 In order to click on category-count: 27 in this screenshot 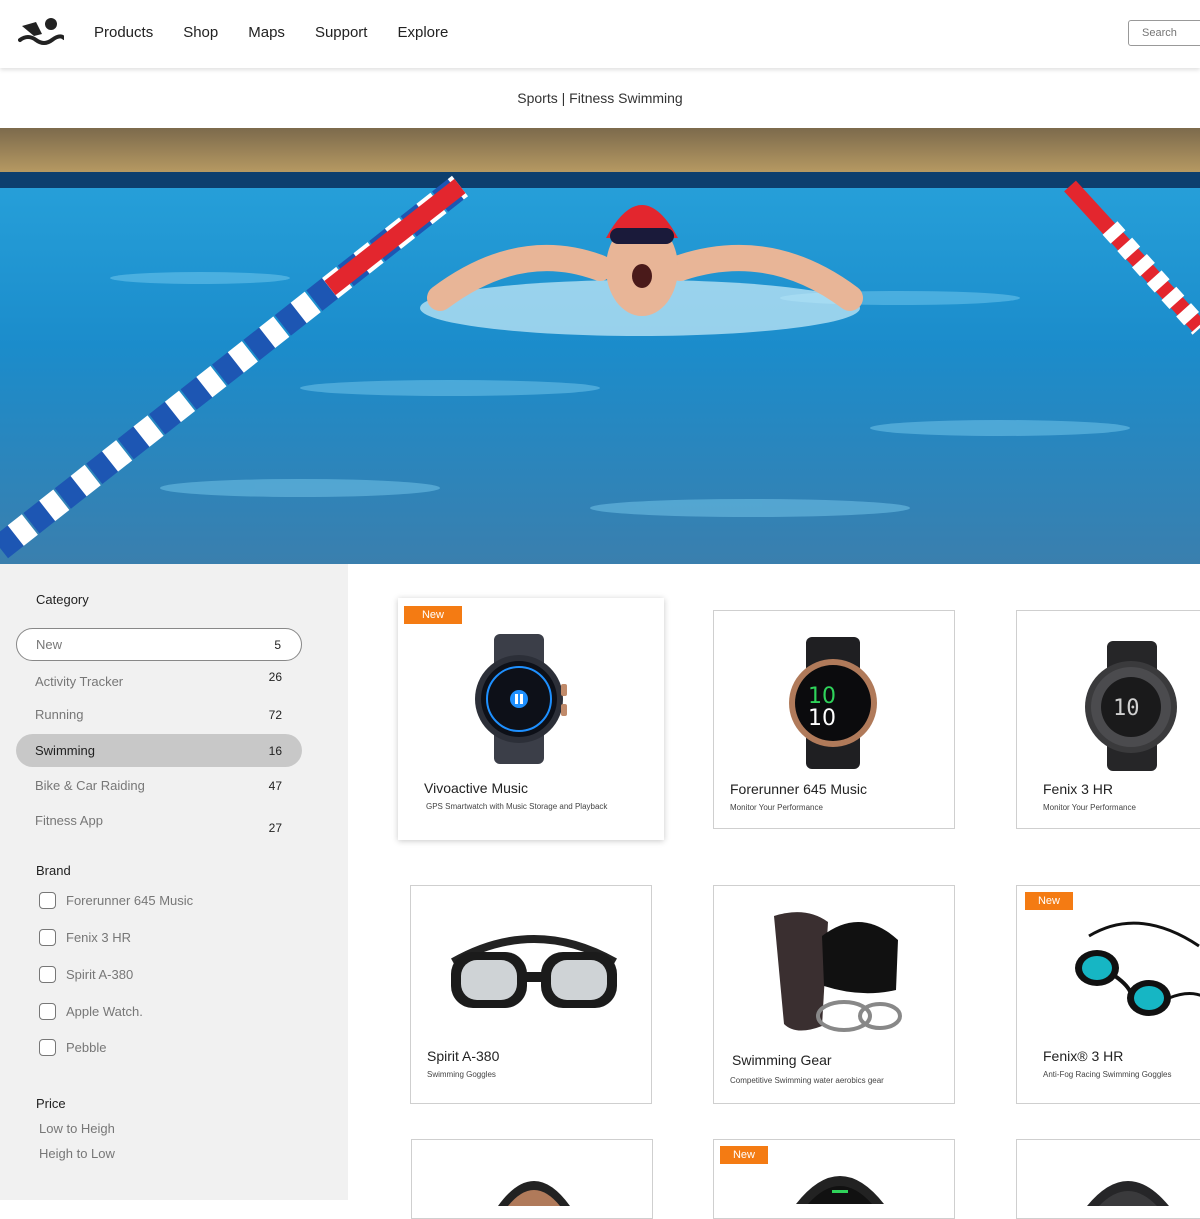, I will do `click(275, 827)`.